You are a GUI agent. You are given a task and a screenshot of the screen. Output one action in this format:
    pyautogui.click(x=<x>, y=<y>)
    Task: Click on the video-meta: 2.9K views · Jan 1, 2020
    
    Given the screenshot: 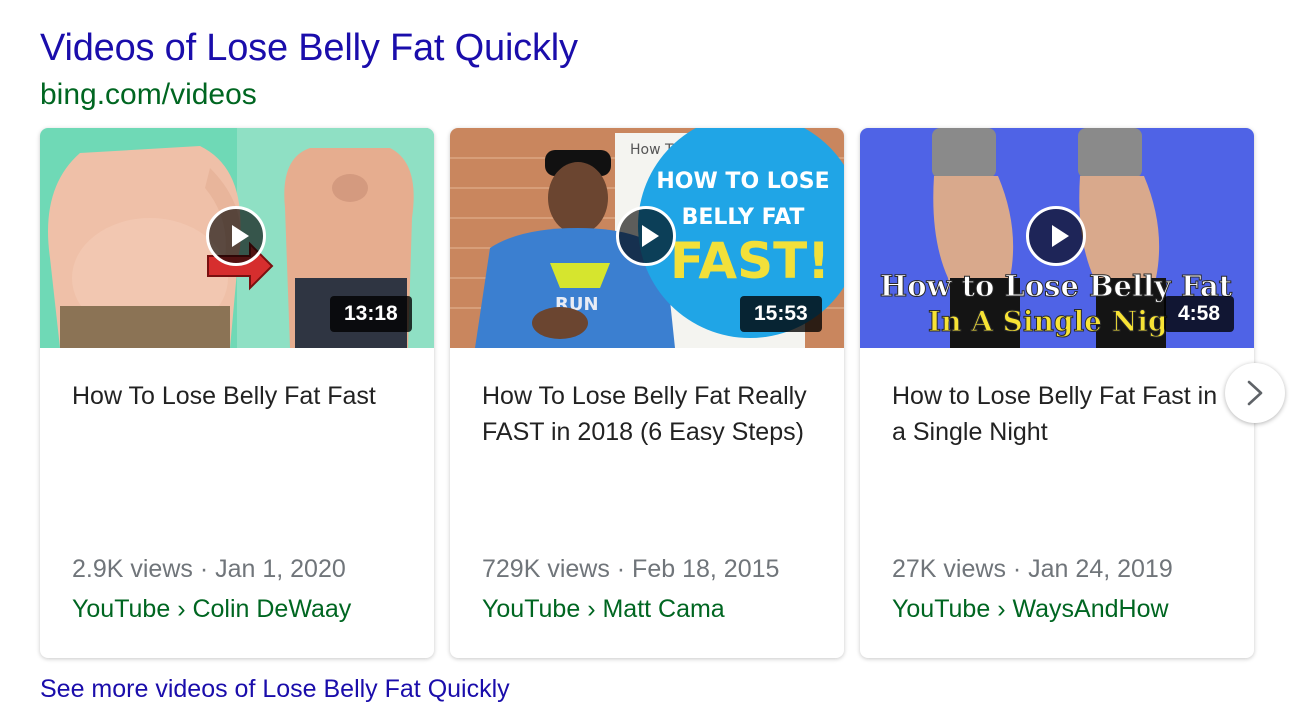 What is the action you would take?
    pyautogui.click(x=209, y=569)
    